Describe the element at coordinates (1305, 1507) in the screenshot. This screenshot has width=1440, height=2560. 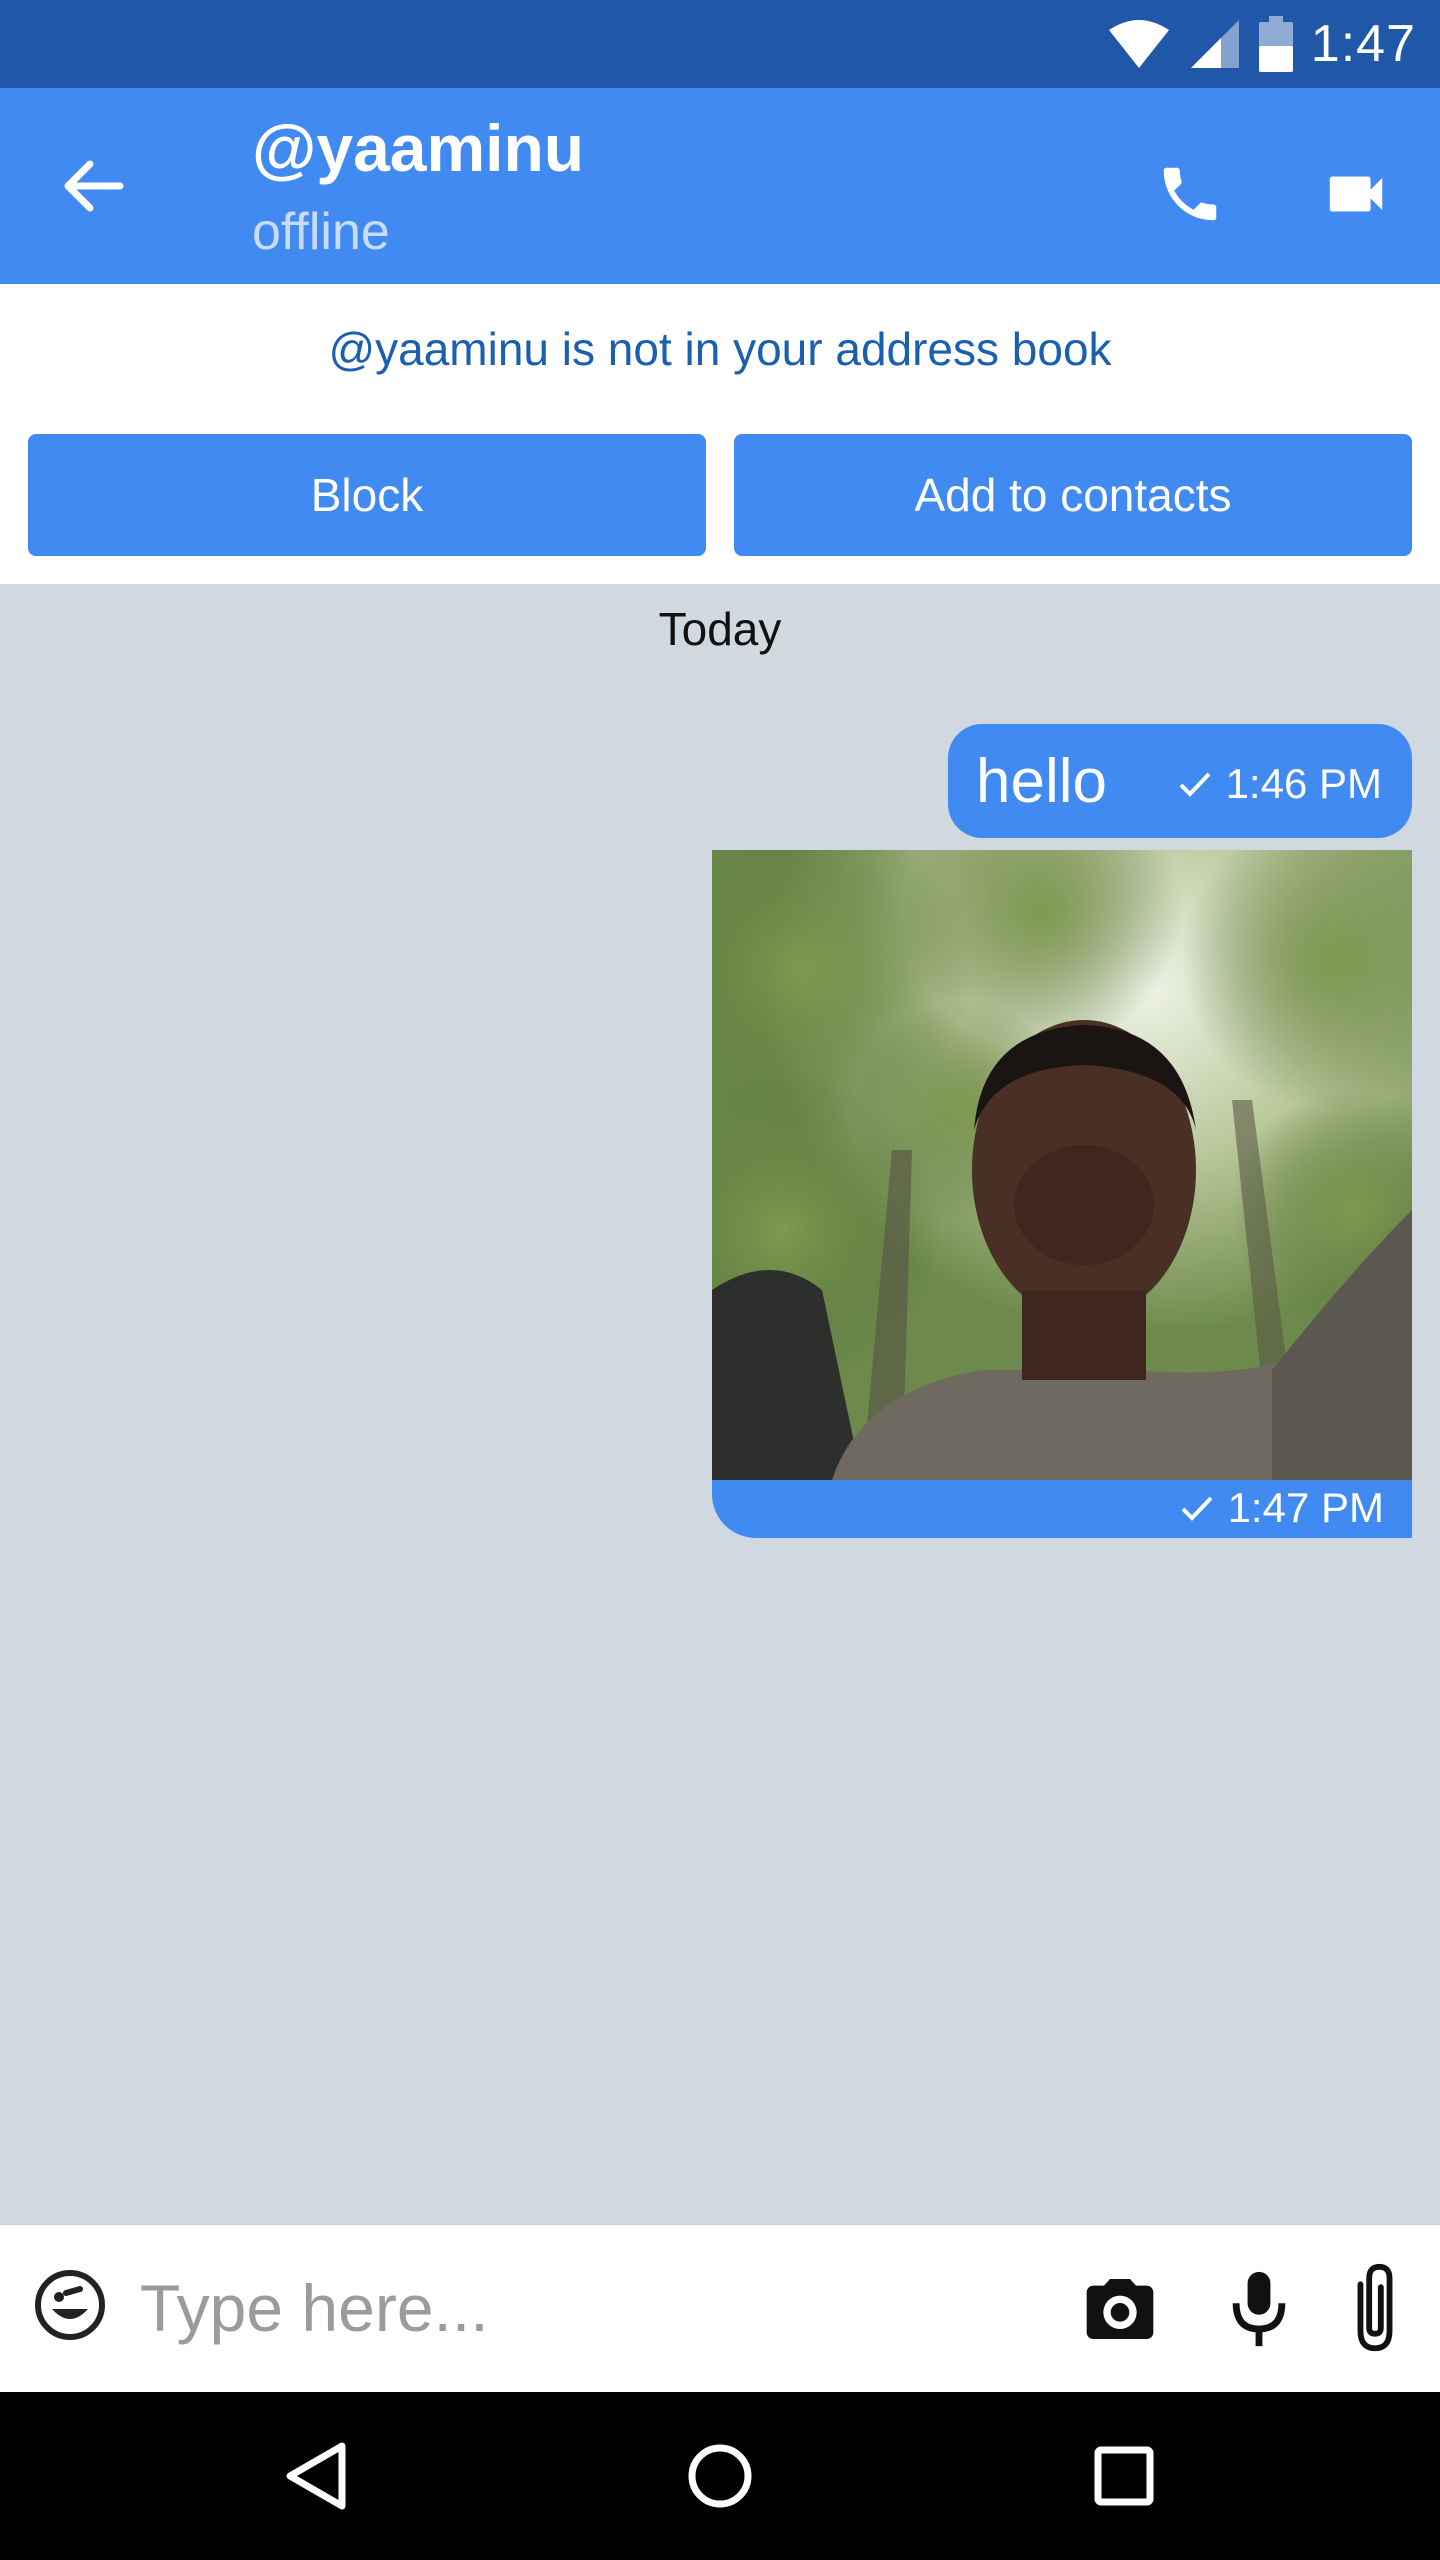
I see `message-time: 1:47 PM` at that location.